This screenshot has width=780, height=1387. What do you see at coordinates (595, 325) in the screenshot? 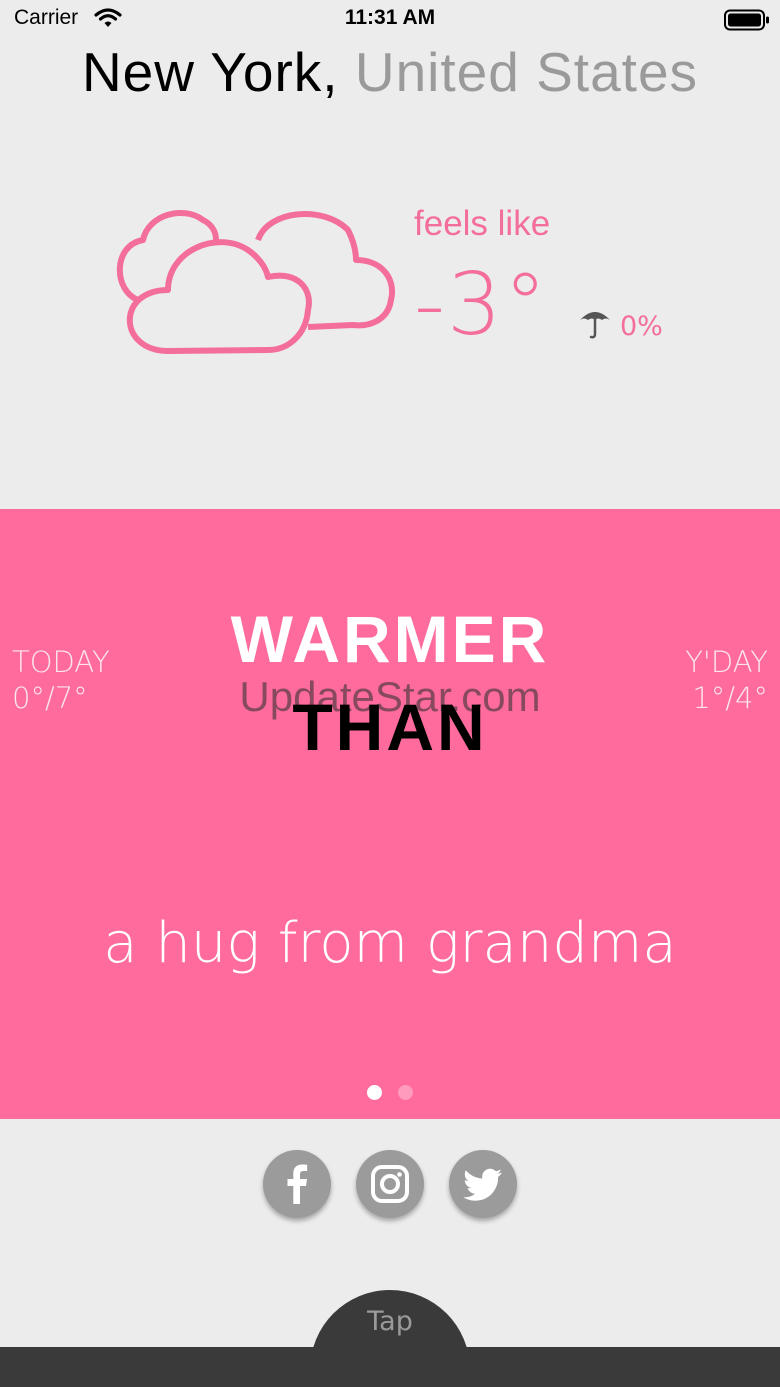
I see `umbrella-icon` at bounding box center [595, 325].